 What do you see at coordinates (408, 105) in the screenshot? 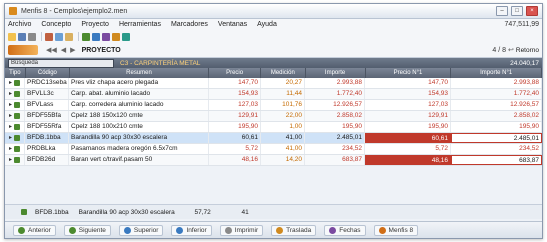
I see `row-p1: 127,03` at bounding box center [408, 105].